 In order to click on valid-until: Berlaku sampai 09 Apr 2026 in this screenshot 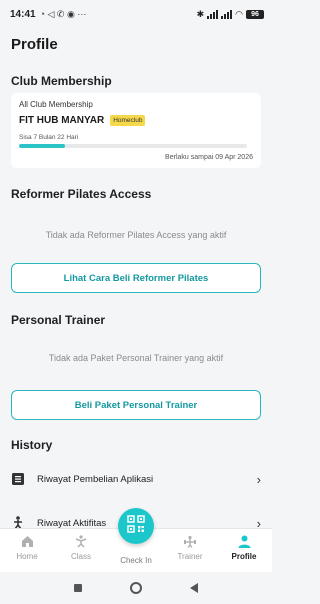, I will do `click(209, 157)`.